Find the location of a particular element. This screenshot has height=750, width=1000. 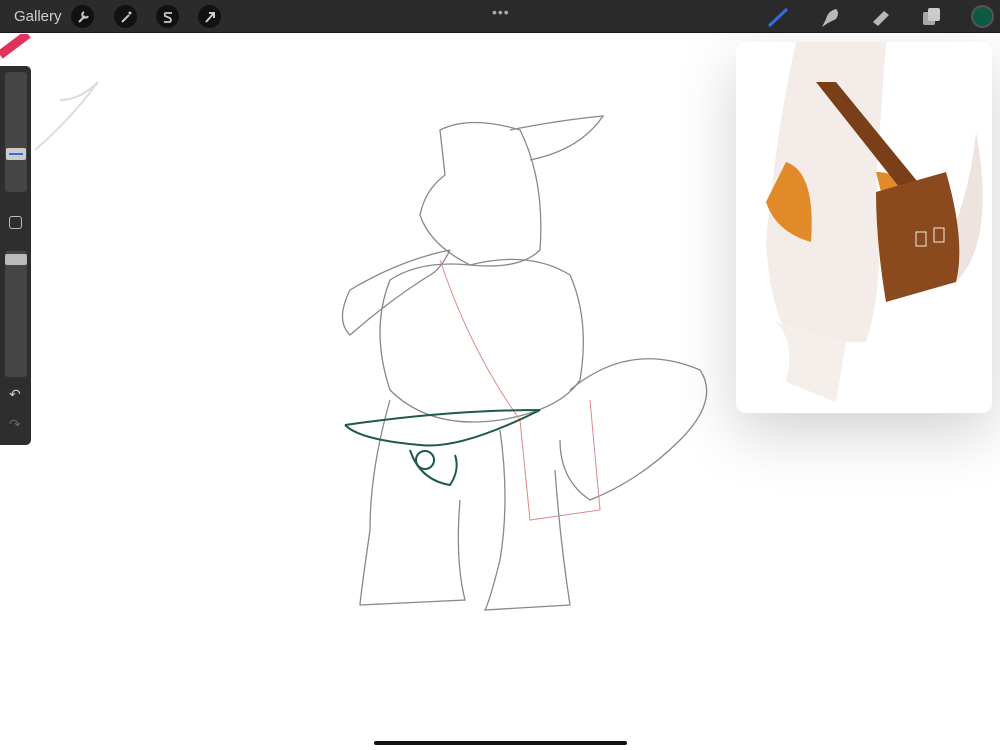

home-indicator is located at coordinates (500, 743).